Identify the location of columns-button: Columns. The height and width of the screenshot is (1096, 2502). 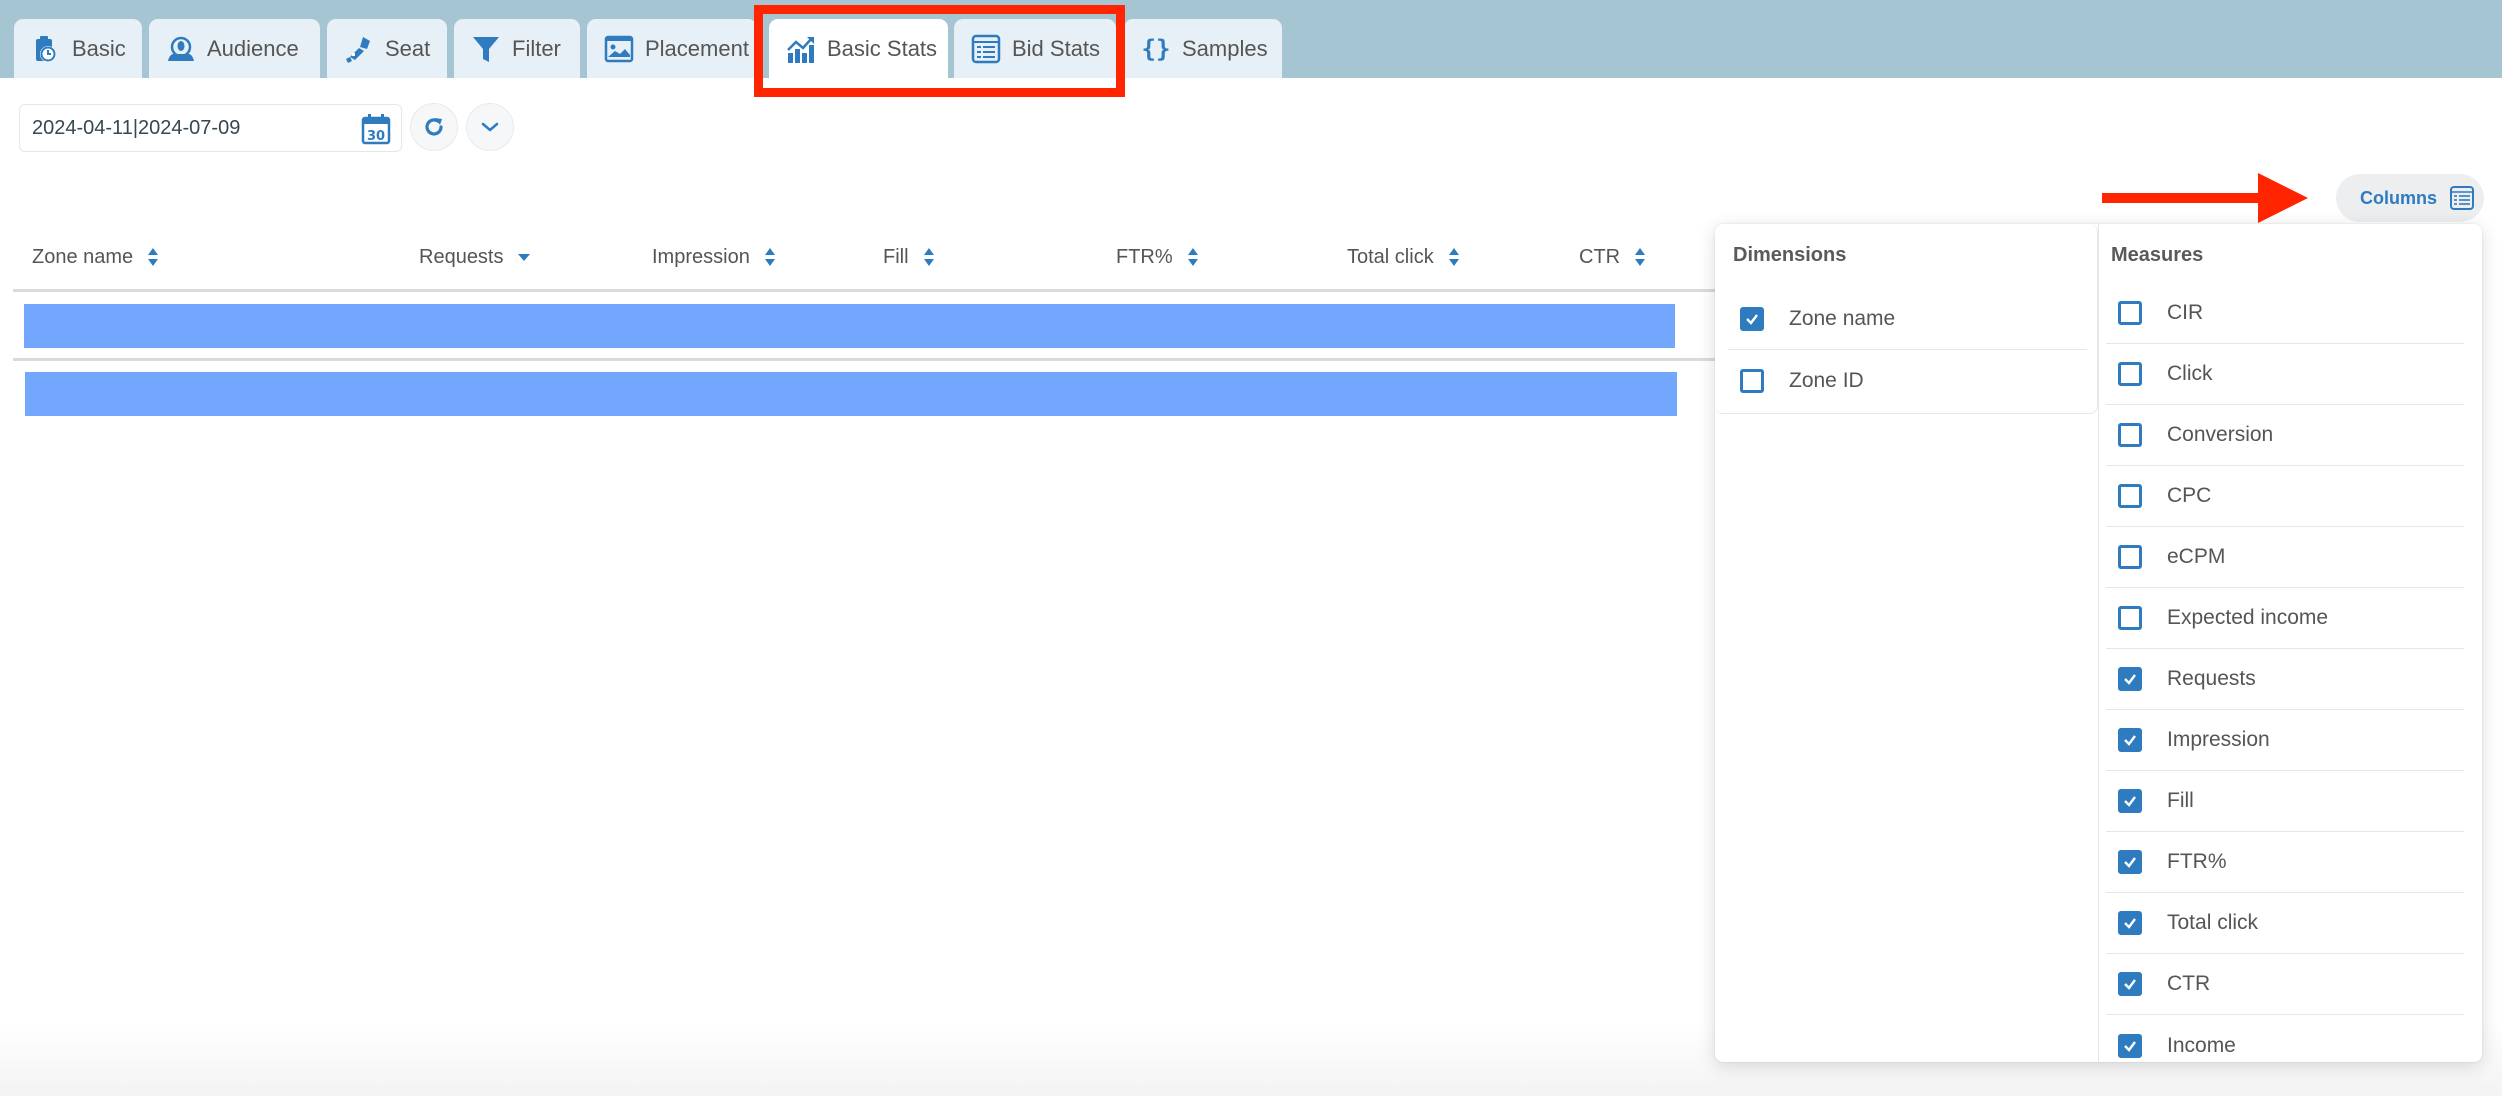
(2410, 198).